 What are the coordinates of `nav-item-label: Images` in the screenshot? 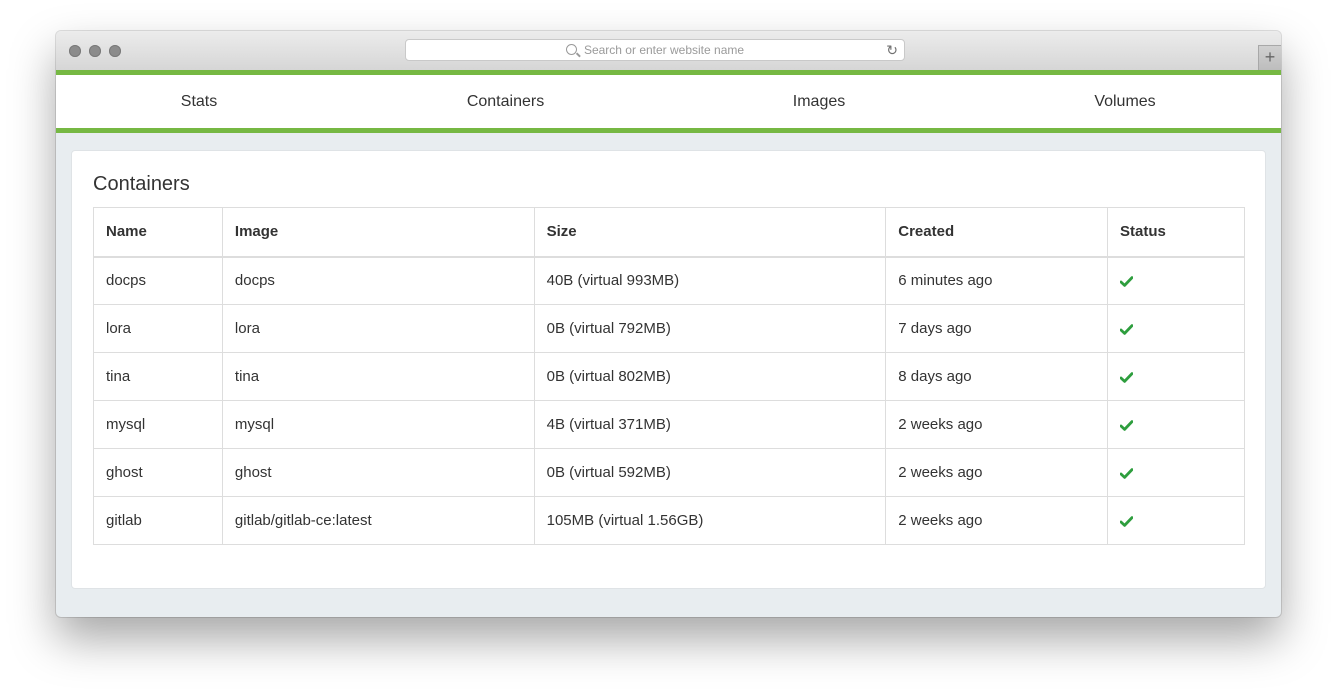 It's located at (819, 101).